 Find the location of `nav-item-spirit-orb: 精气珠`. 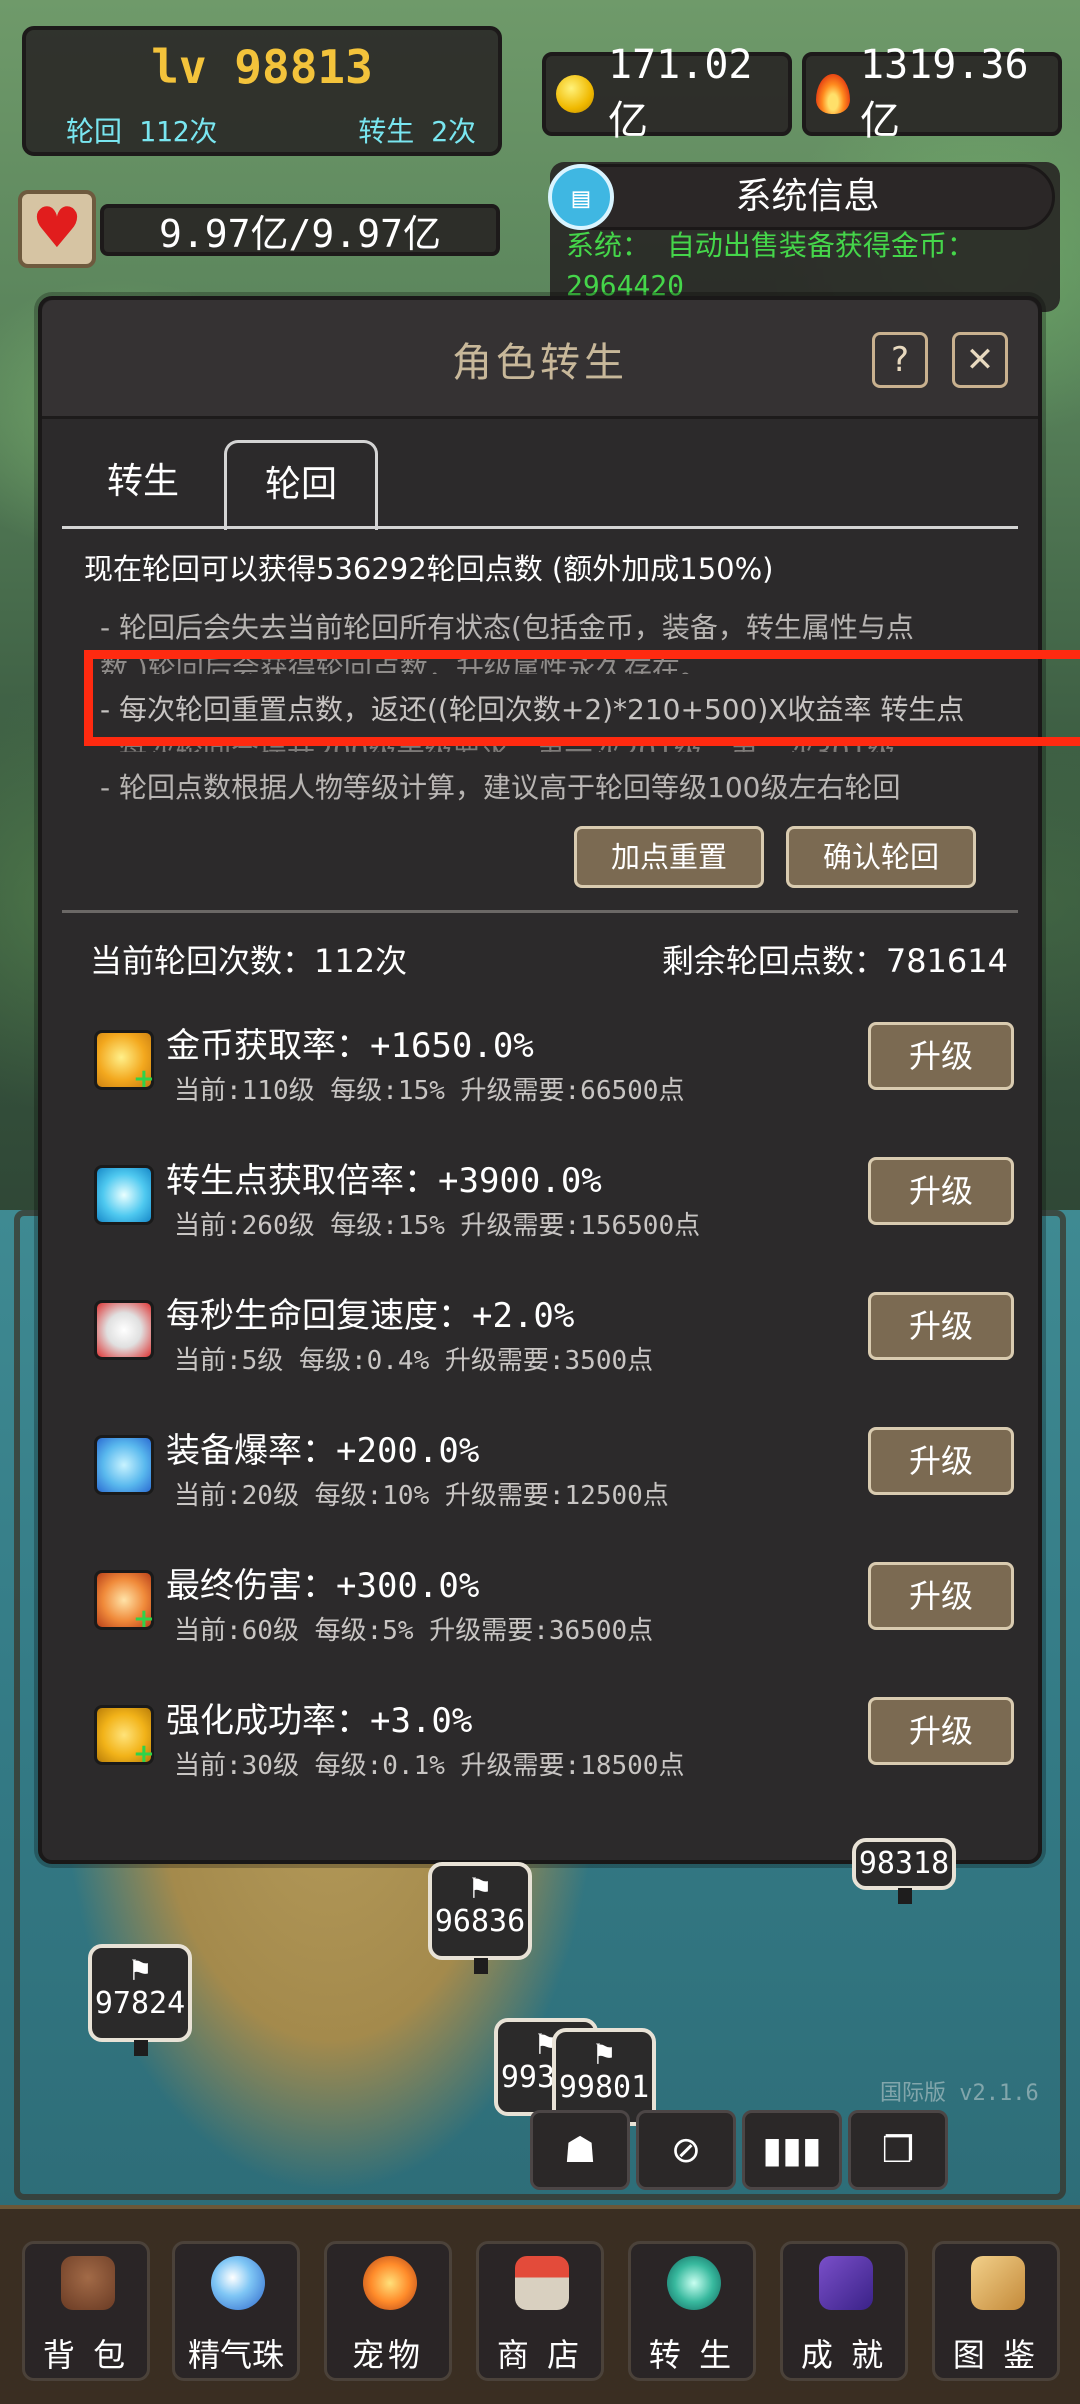

nav-item-spirit-orb: 精气珠 is located at coordinates (236, 2311).